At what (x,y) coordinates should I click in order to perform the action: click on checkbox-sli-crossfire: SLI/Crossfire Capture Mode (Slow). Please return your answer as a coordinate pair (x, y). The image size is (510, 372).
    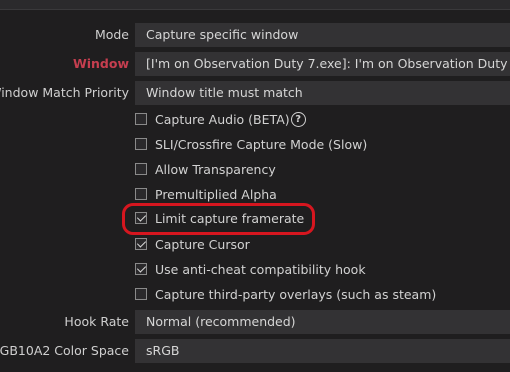
    Looking at the image, I should click on (251, 144).